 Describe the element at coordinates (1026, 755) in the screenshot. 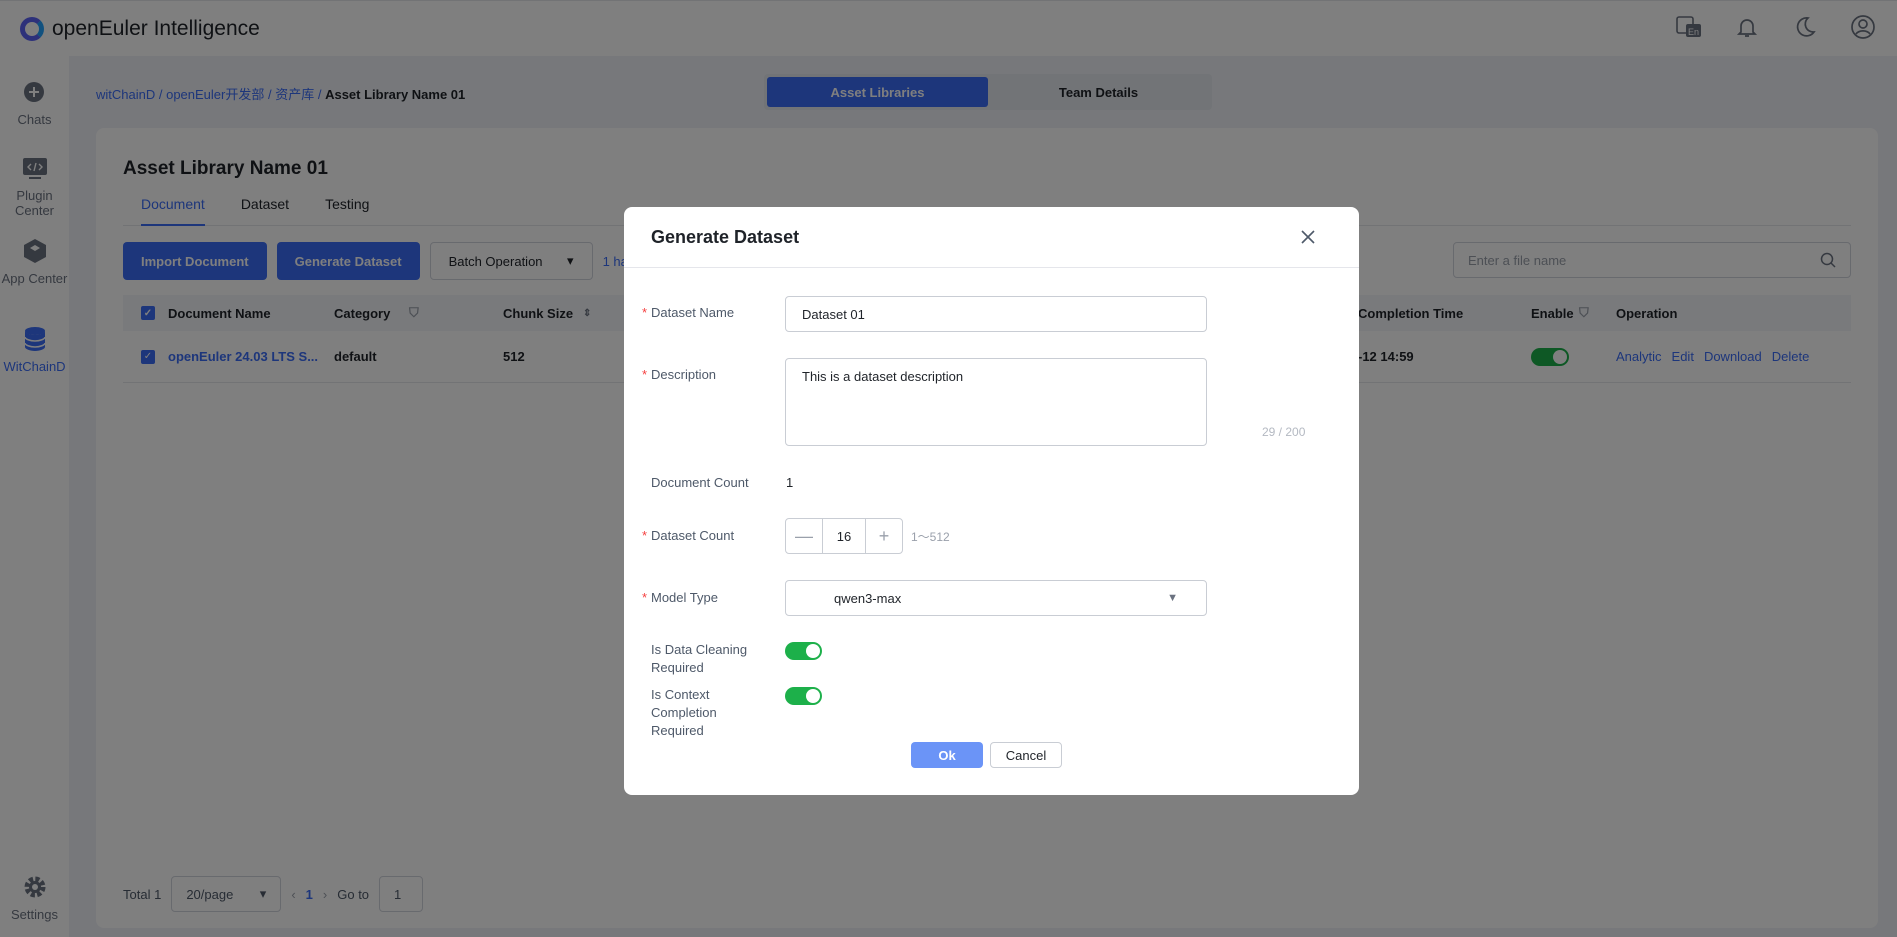

I see `cancel-button: Cancel` at that location.